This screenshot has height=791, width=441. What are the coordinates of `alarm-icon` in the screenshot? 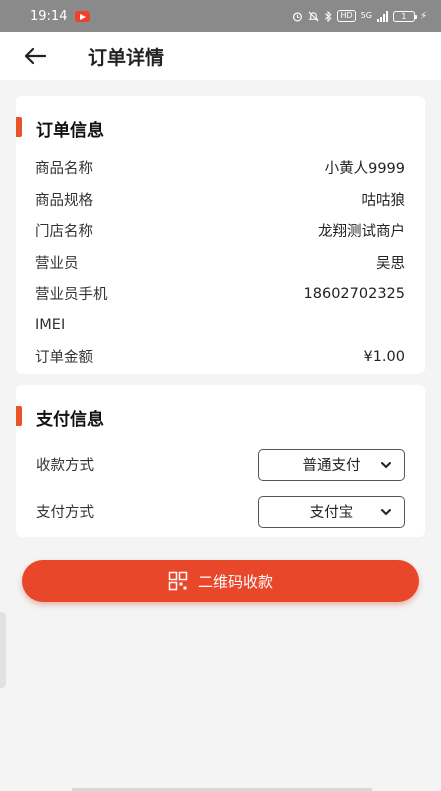 It's located at (298, 16).